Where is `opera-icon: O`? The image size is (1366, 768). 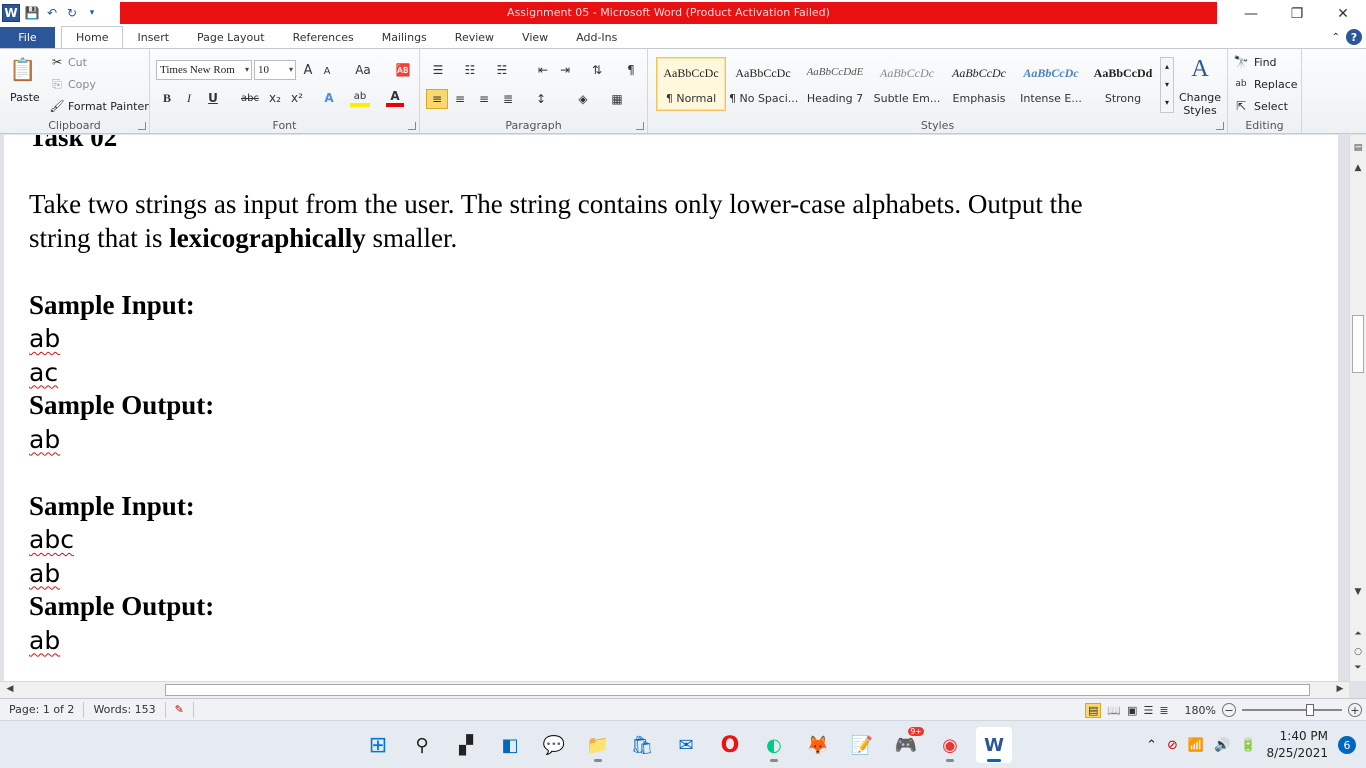 opera-icon: O is located at coordinates (730, 745).